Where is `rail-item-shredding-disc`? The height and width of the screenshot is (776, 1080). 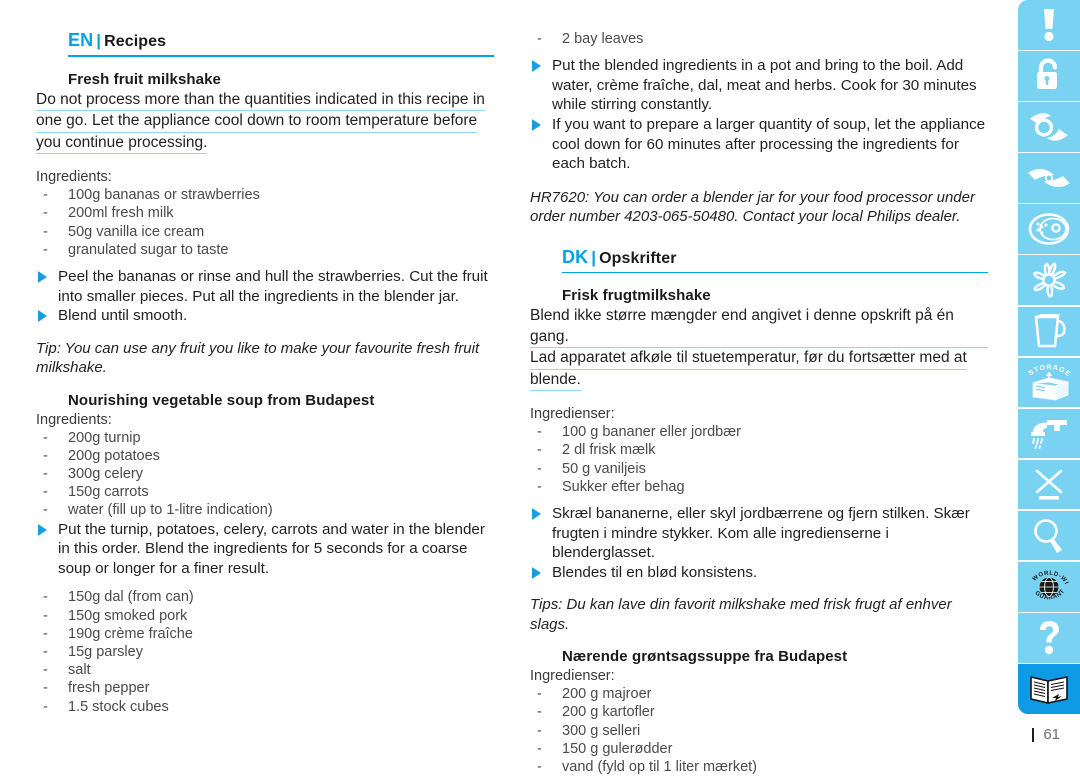 rail-item-shredding-disc is located at coordinates (1049, 229).